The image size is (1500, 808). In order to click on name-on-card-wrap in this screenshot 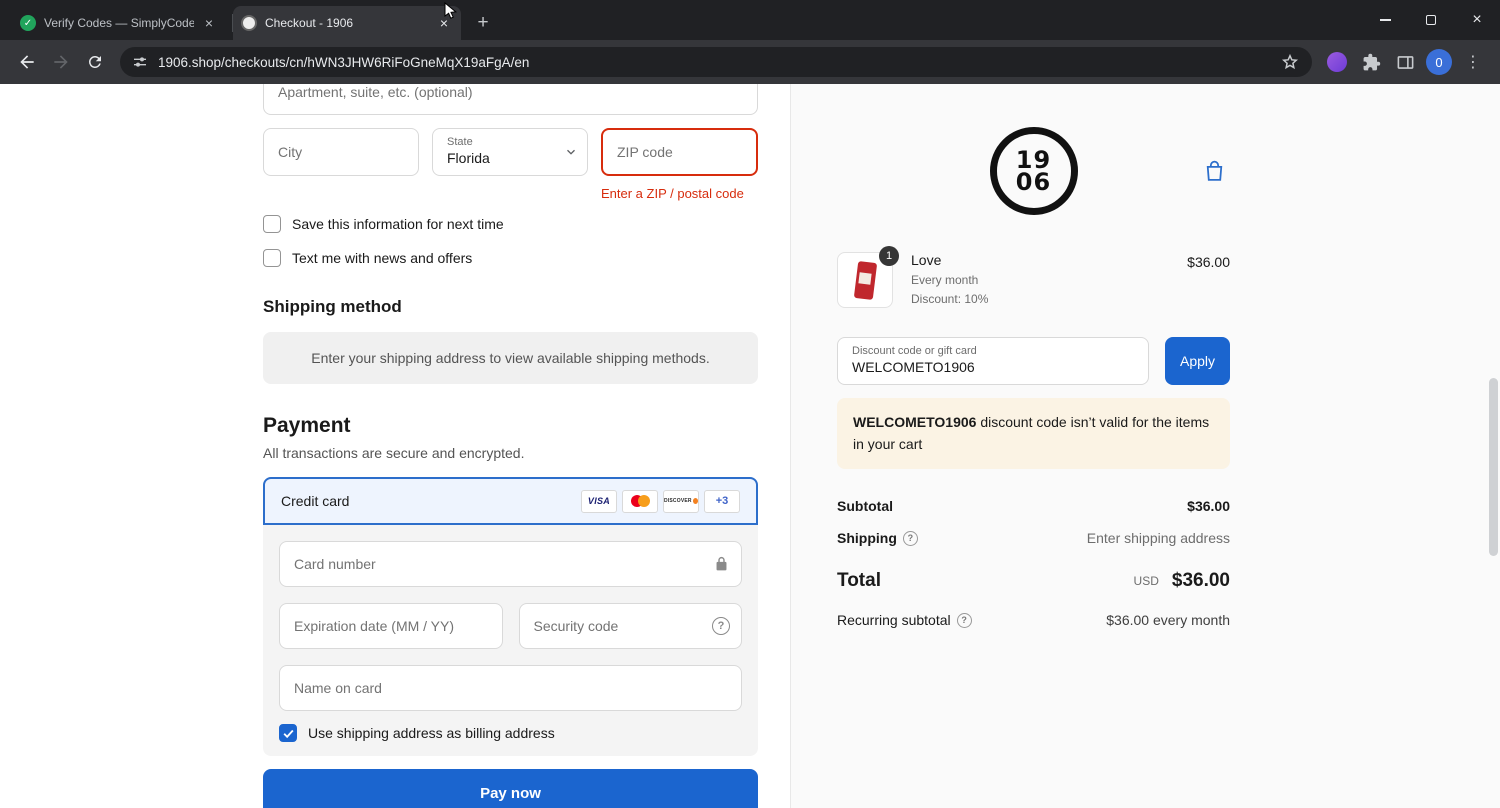, I will do `click(510, 688)`.